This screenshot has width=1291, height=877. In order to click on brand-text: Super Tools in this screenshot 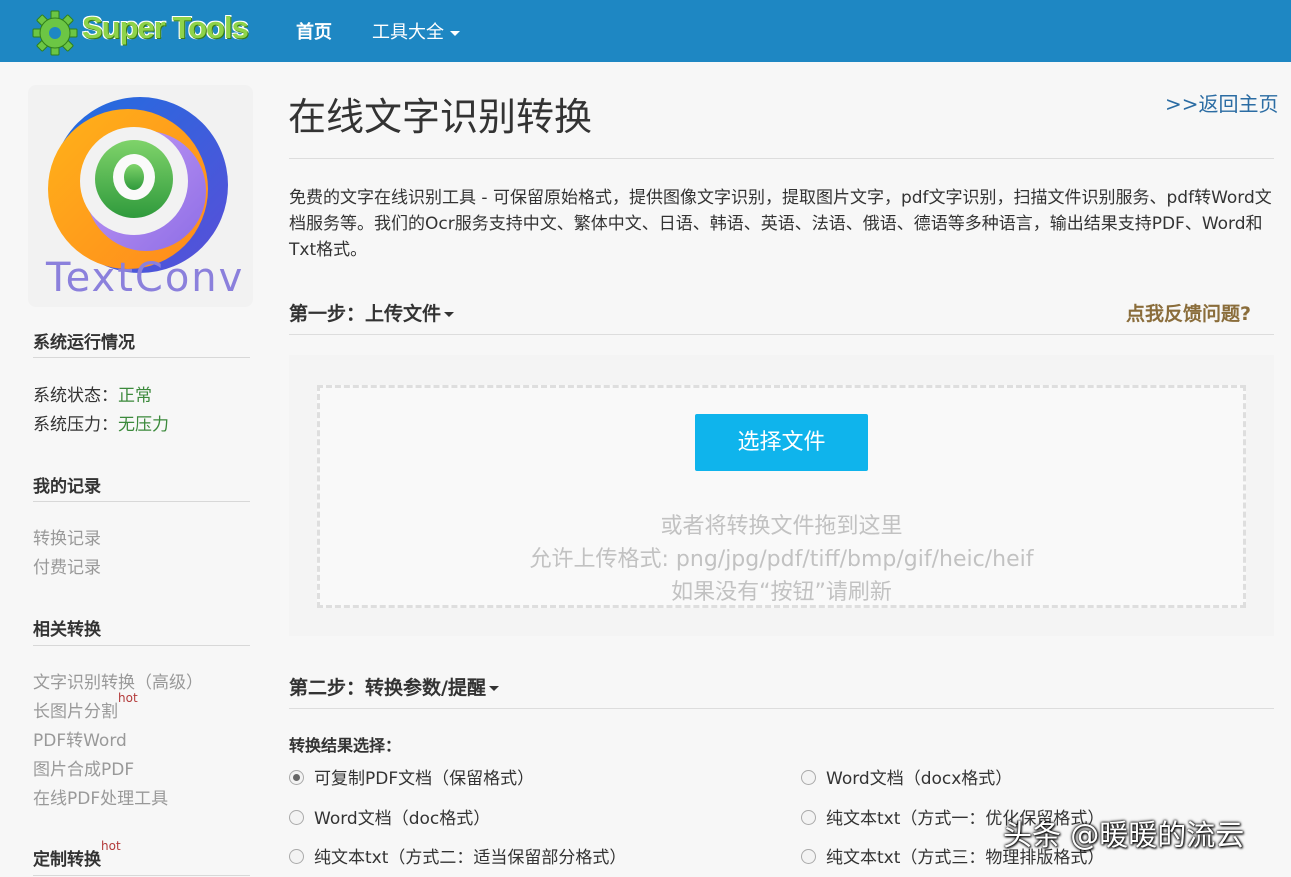, I will do `click(165, 27)`.